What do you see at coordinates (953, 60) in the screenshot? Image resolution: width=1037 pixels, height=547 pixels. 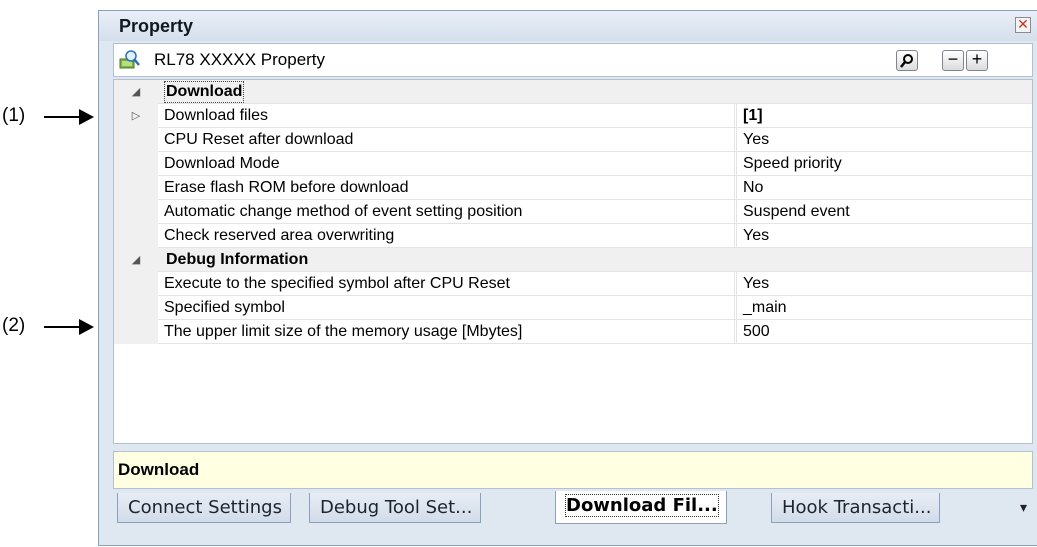 I see `collapse-all-button: −` at bounding box center [953, 60].